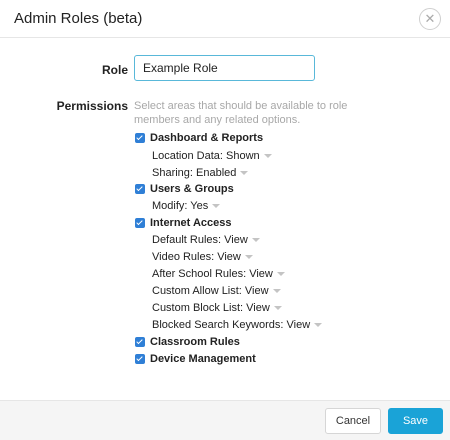  Describe the element at coordinates (194, 172) in the screenshot. I see `sharing-label: Sharing: Enabled` at that location.